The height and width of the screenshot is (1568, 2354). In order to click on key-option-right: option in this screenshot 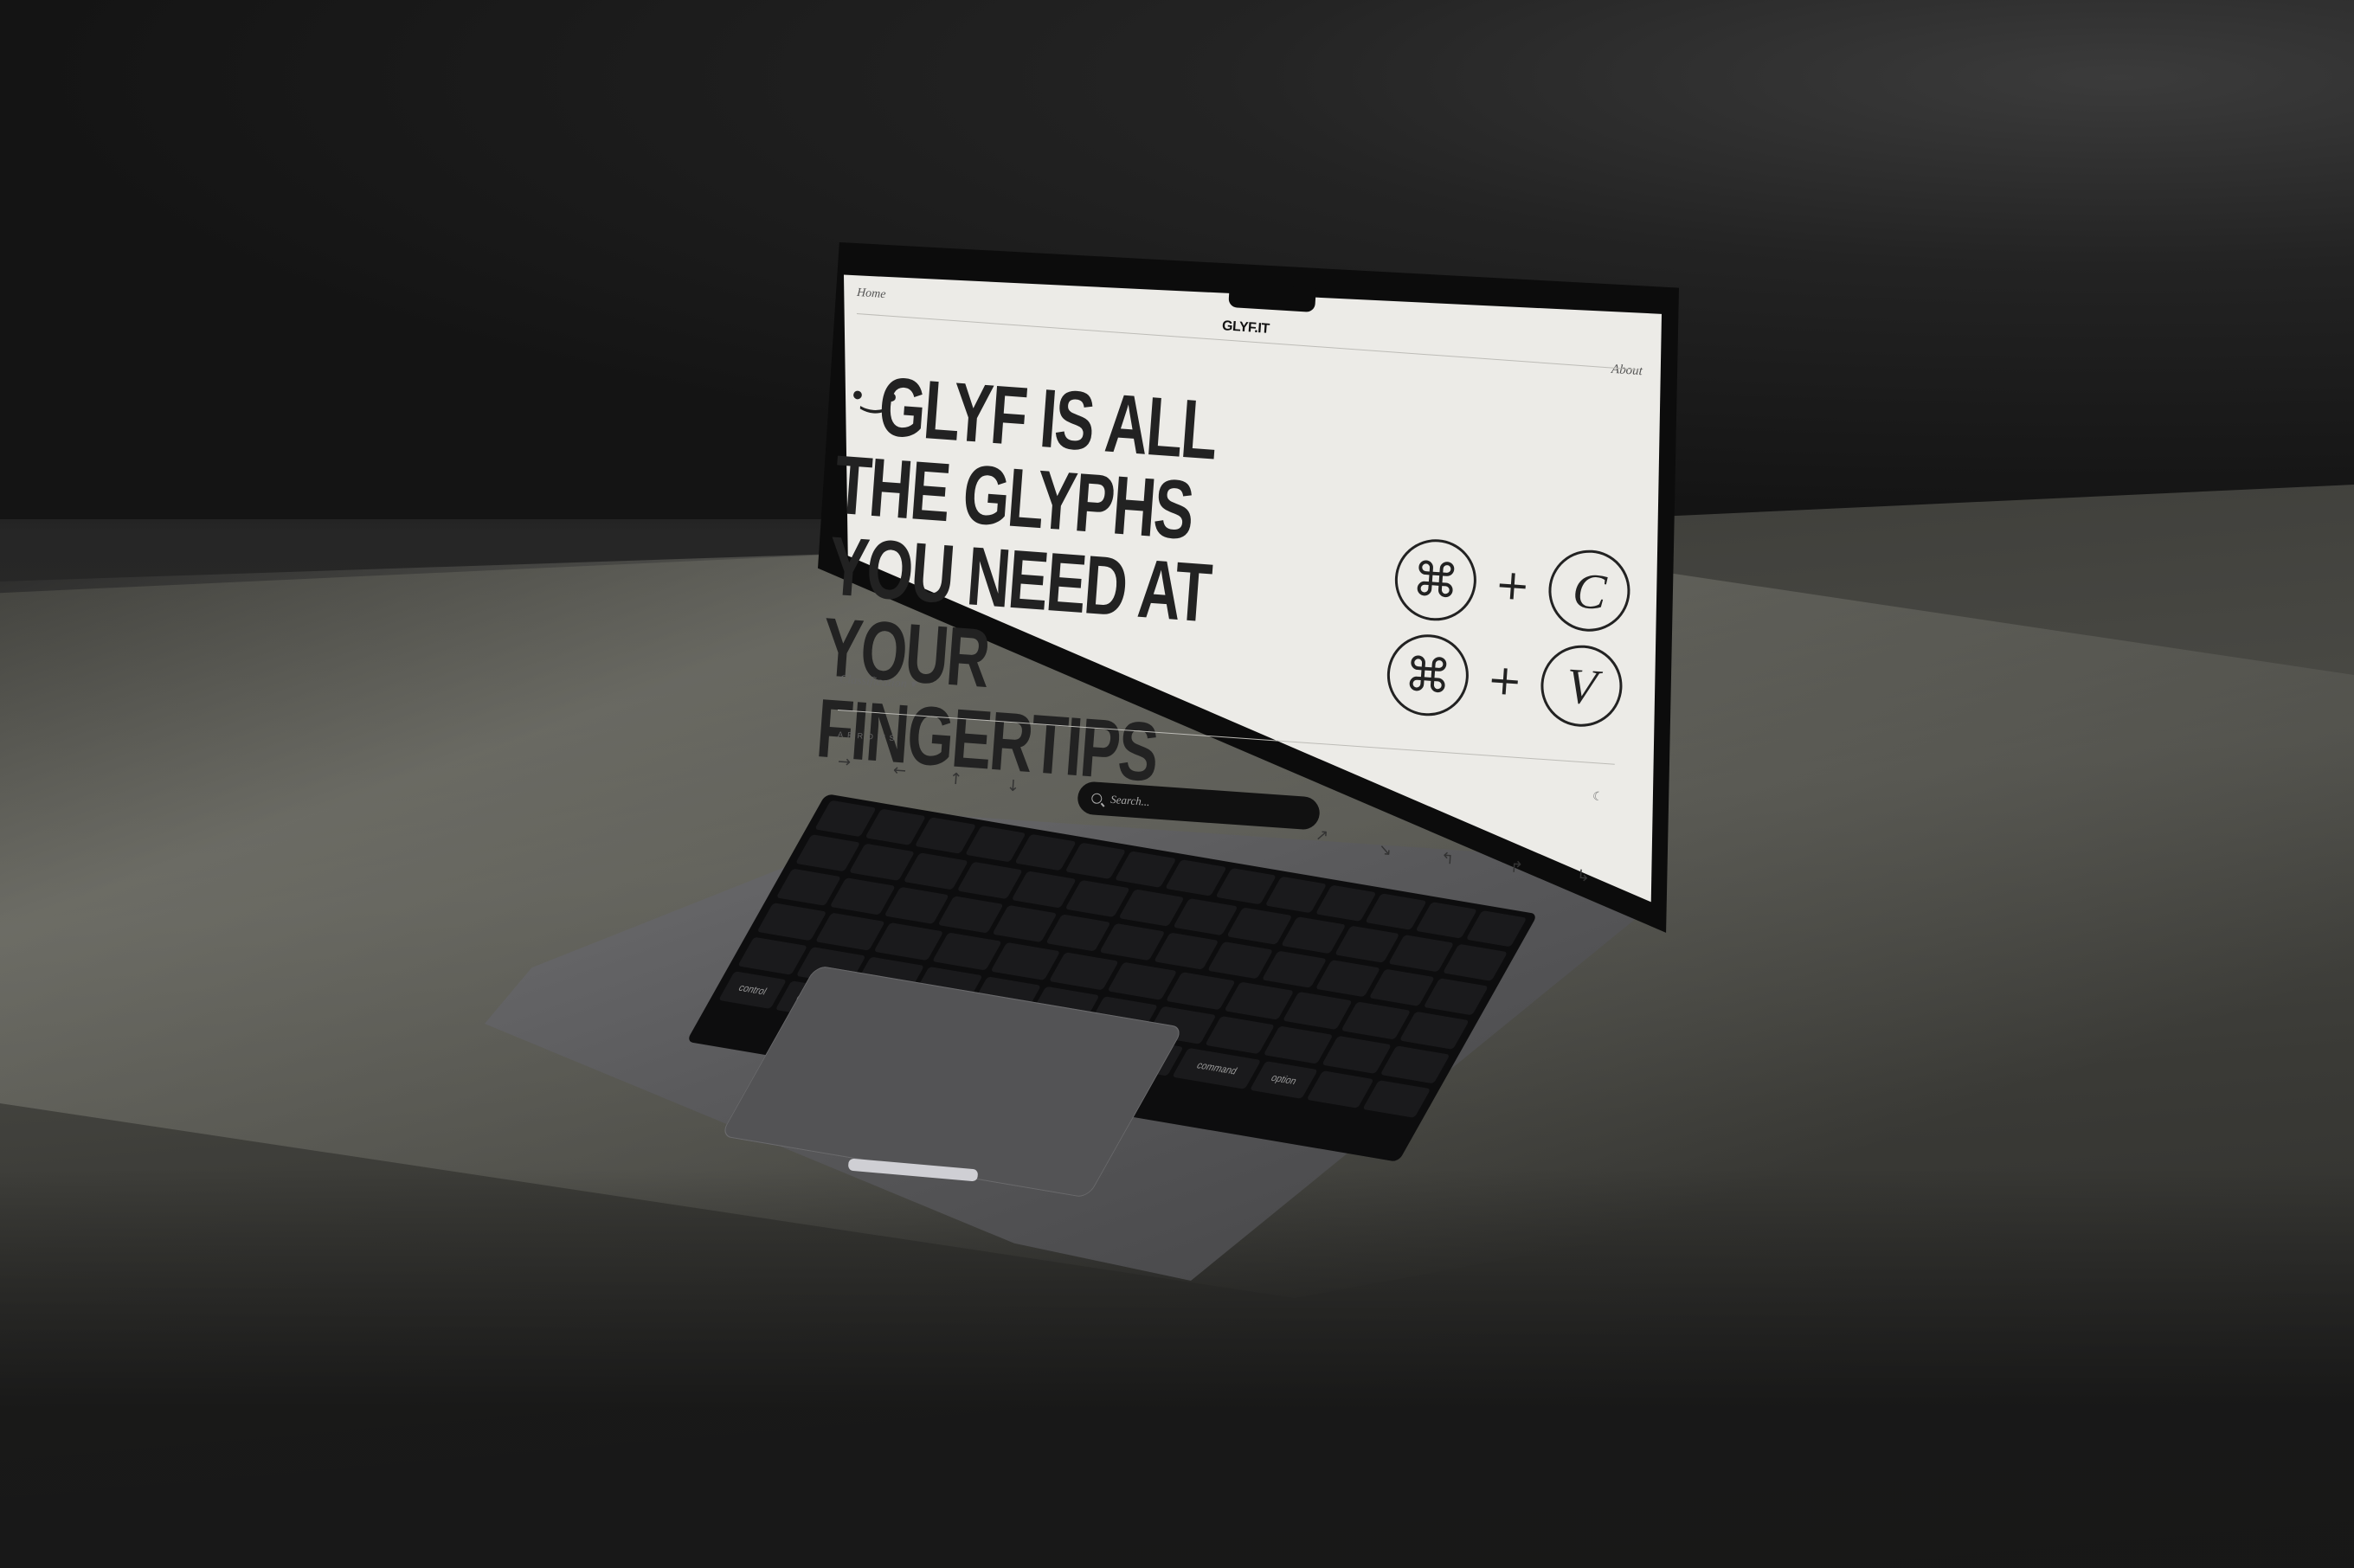, I will do `click(1283, 1080)`.